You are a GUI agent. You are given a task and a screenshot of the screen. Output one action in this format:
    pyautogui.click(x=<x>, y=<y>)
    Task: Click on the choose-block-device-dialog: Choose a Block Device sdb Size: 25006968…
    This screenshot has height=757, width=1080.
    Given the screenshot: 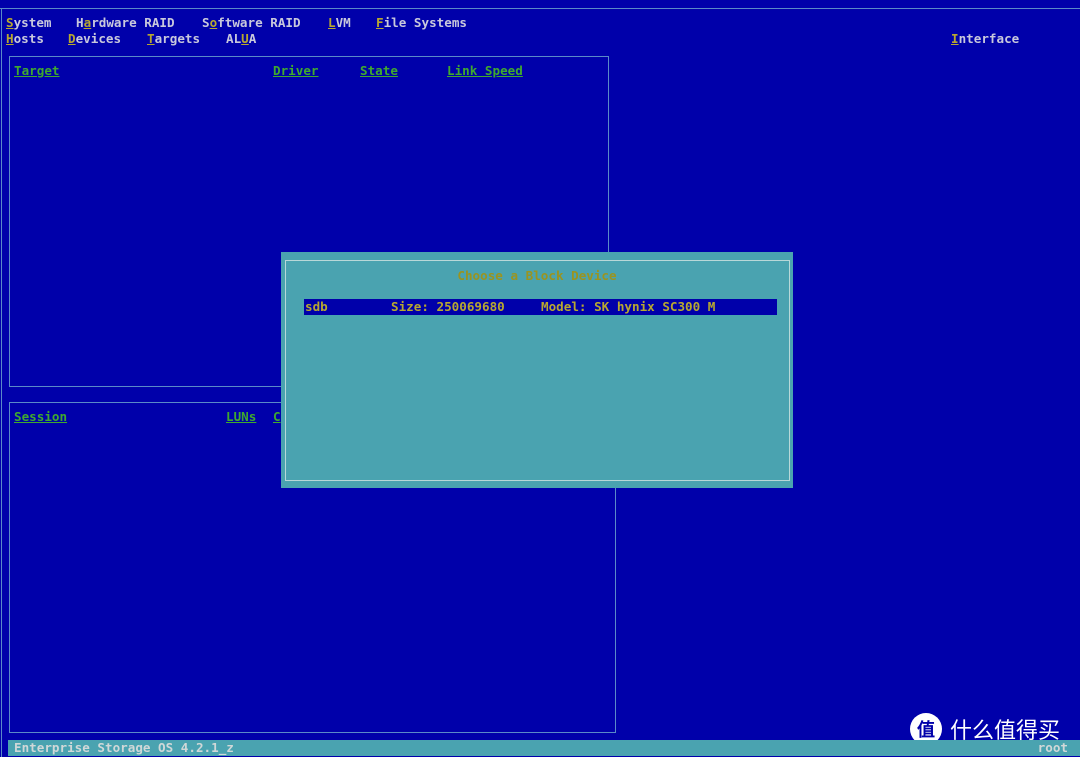 What is the action you would take?
    pyautogui.click(x=537, y=370)
    